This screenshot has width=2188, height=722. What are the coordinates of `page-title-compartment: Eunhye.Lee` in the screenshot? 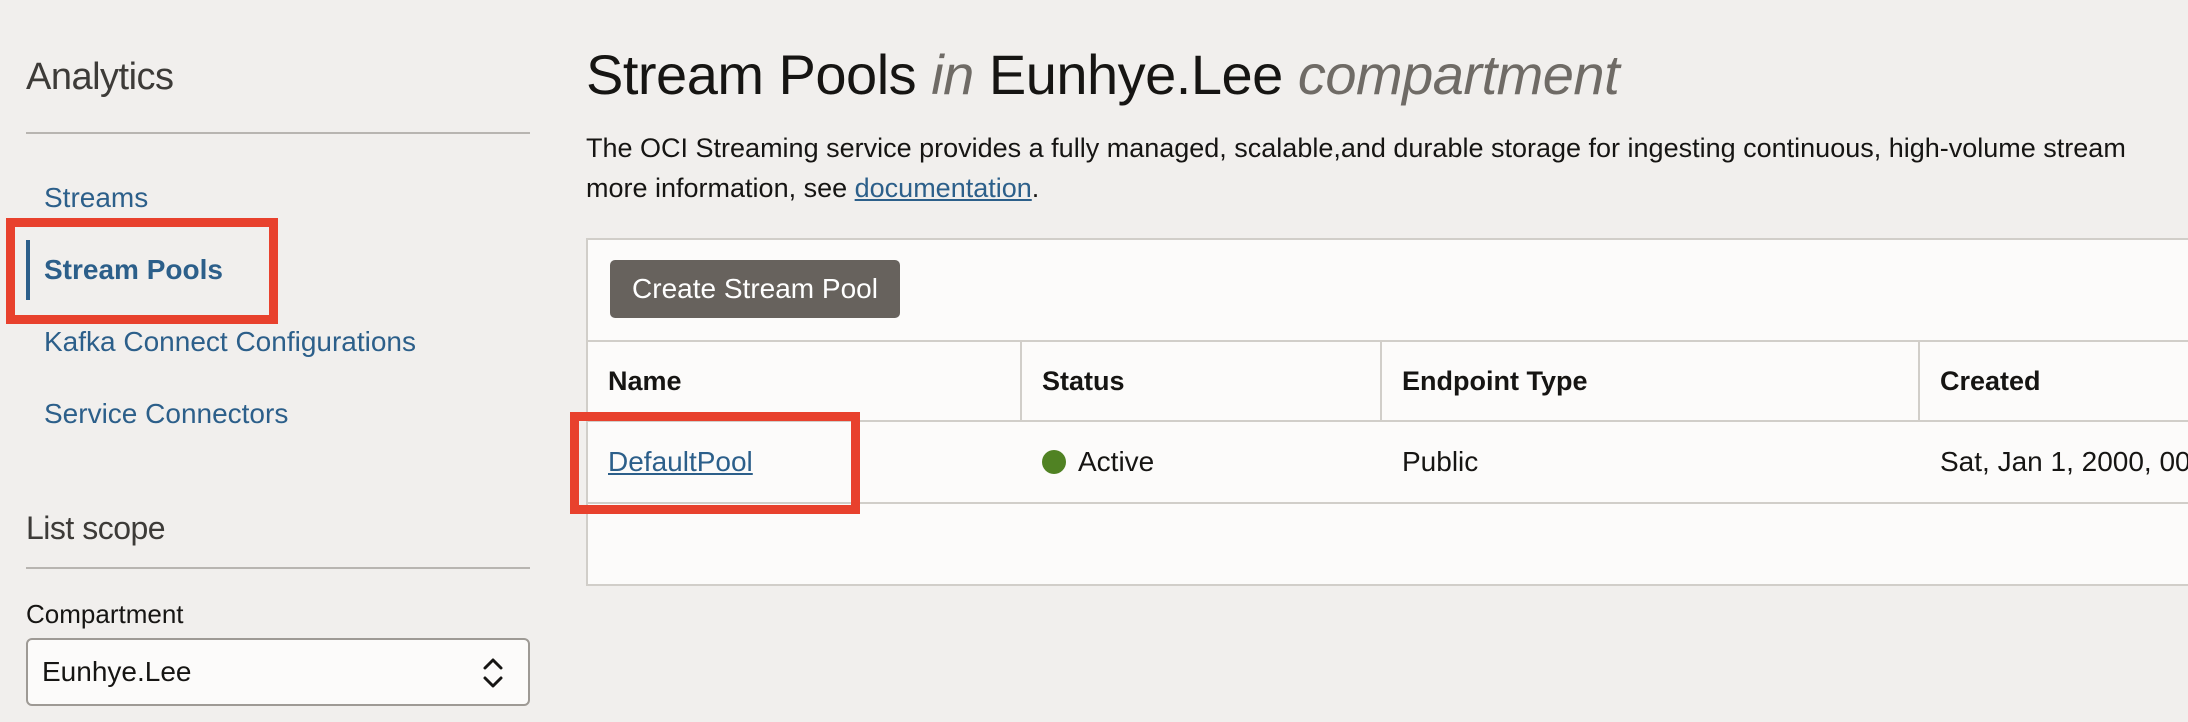 It's located at (1135, 74).